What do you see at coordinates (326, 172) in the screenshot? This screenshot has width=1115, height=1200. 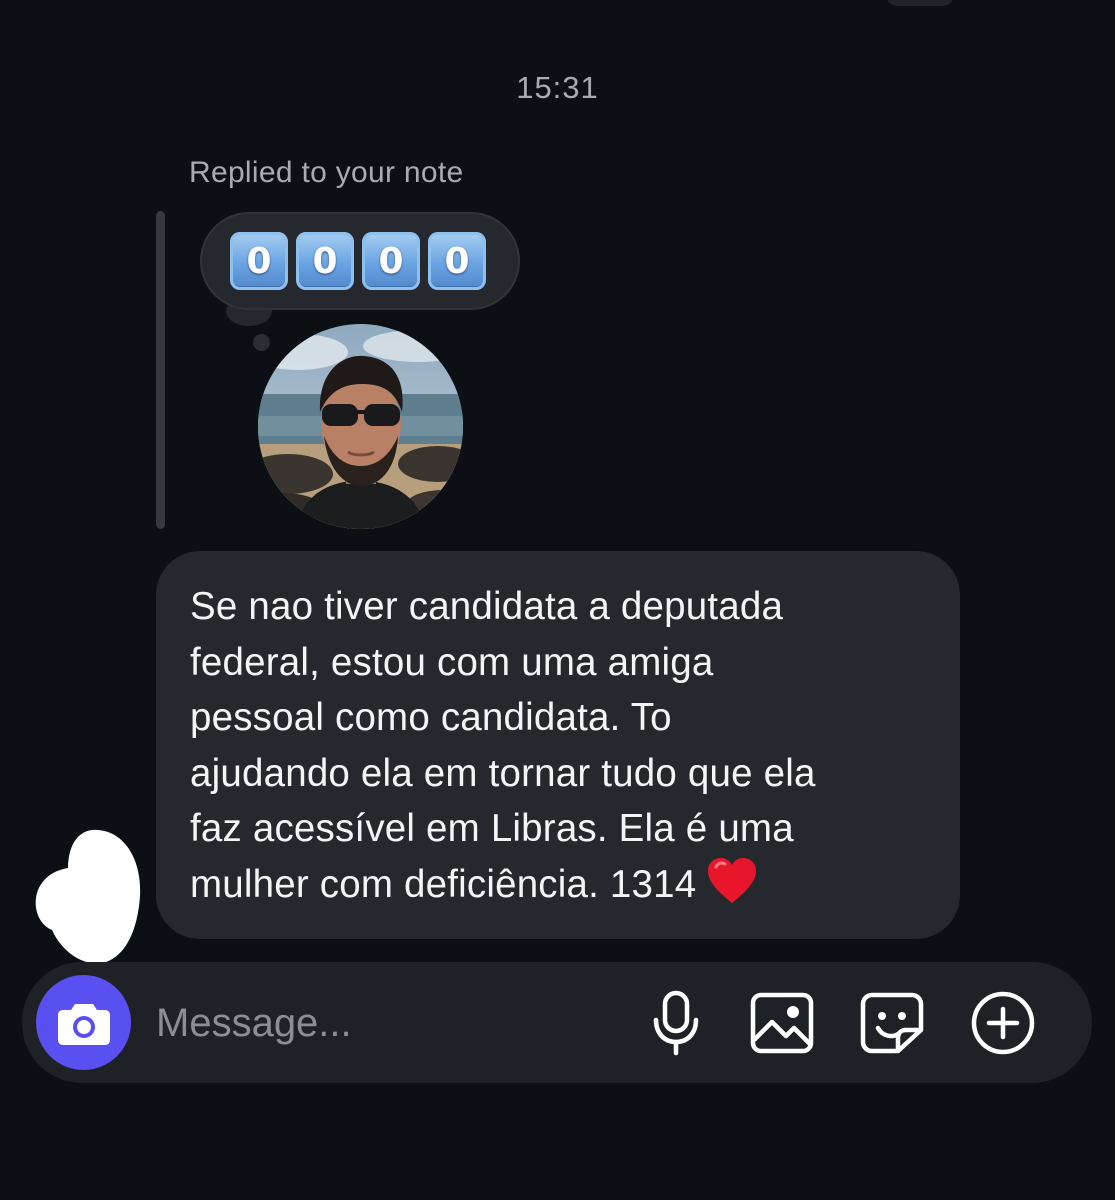 I see `reply-context-label: Replied to your note` at bounding box center [326, 172].